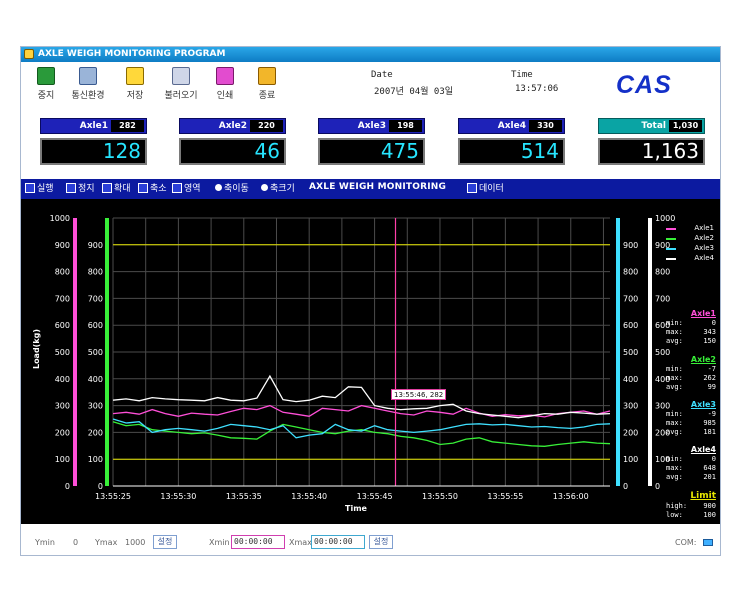  I want to click on limit-title: Limit, so click(703, 496).